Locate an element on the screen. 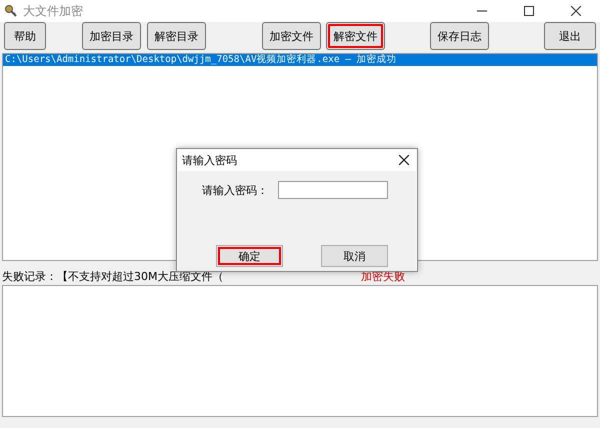 Image resolution: width=600 pixels, height=428 pixels. toolbar-button: 保存日志 is located at coordinates (459, 36).